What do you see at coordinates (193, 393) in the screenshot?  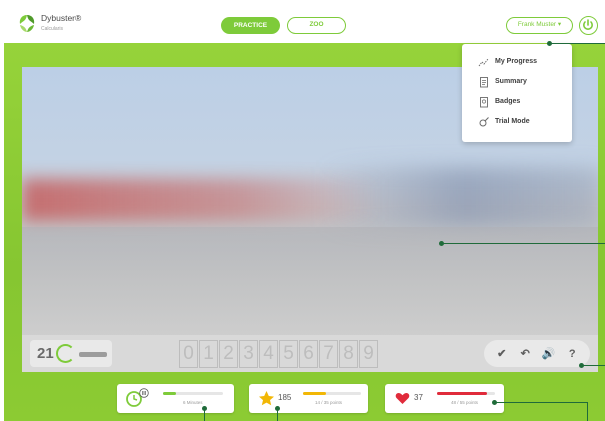 I see `time-progress-track` at bounding box center [193, 393].